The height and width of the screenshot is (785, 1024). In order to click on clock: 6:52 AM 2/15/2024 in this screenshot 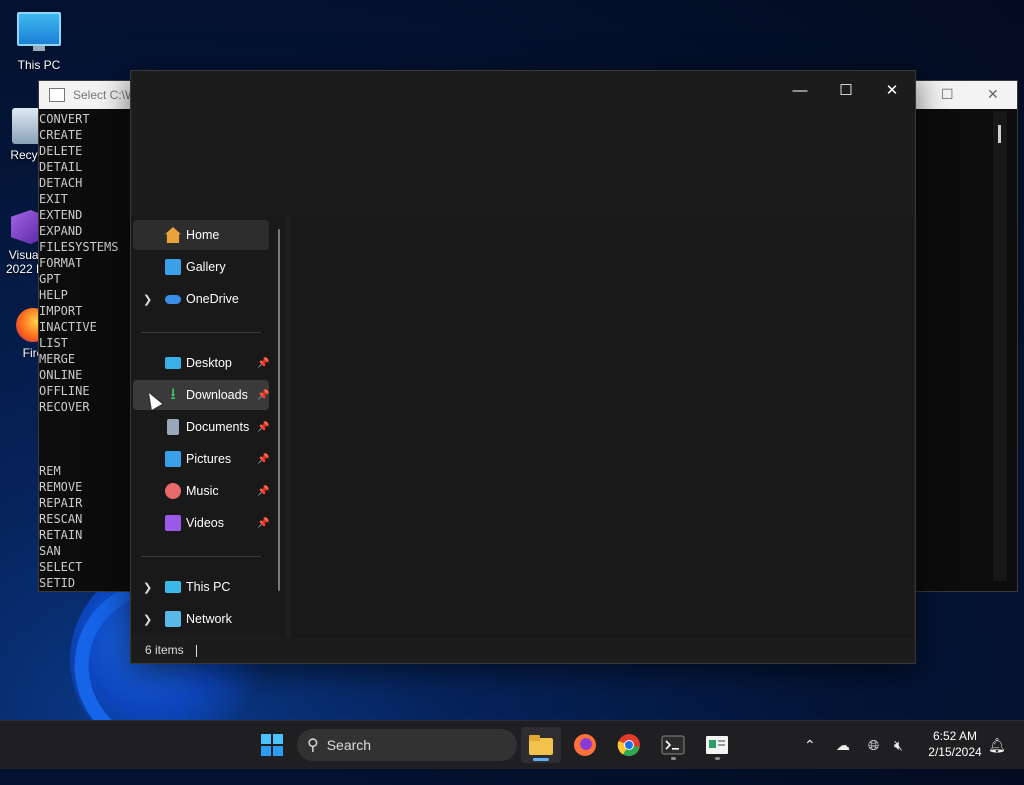, I will do `click(955, 744)`.